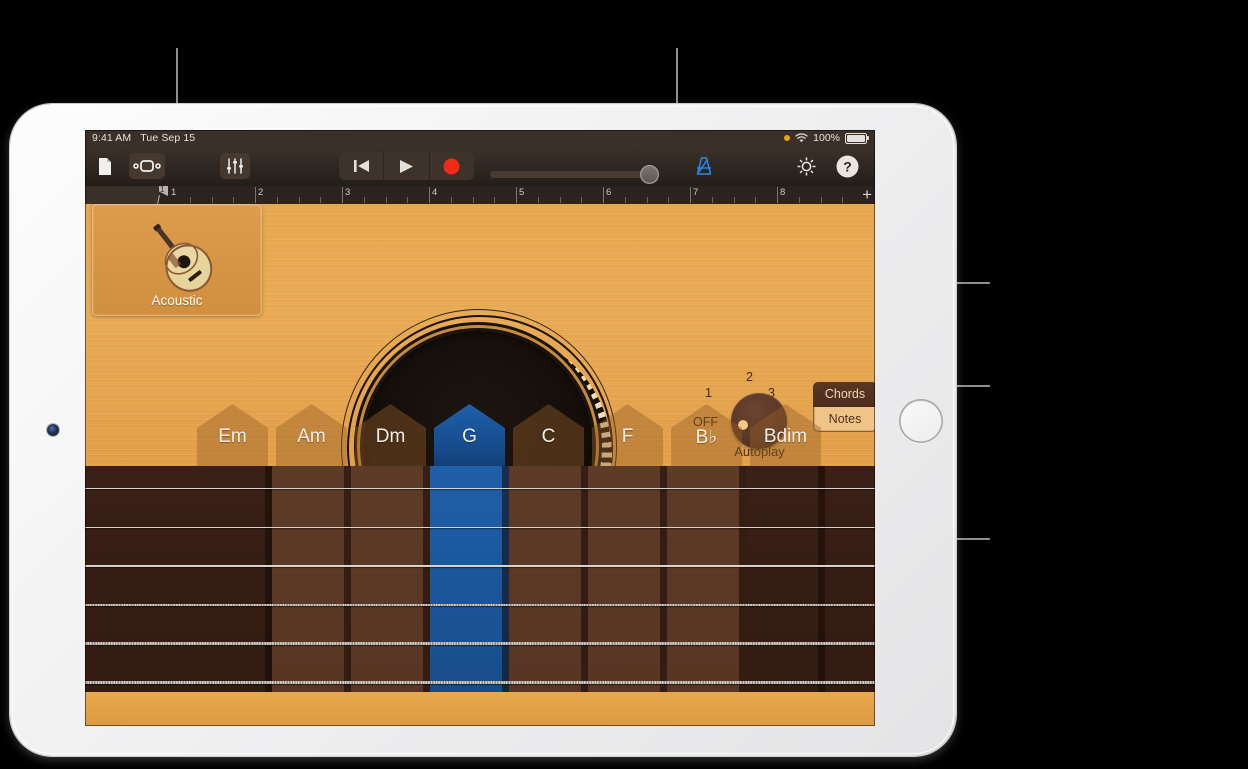  What do you see at coordinates (708, 393) in the screenshot?
I see `autoplay-position-1: 1` at bounding box center [708, 393].